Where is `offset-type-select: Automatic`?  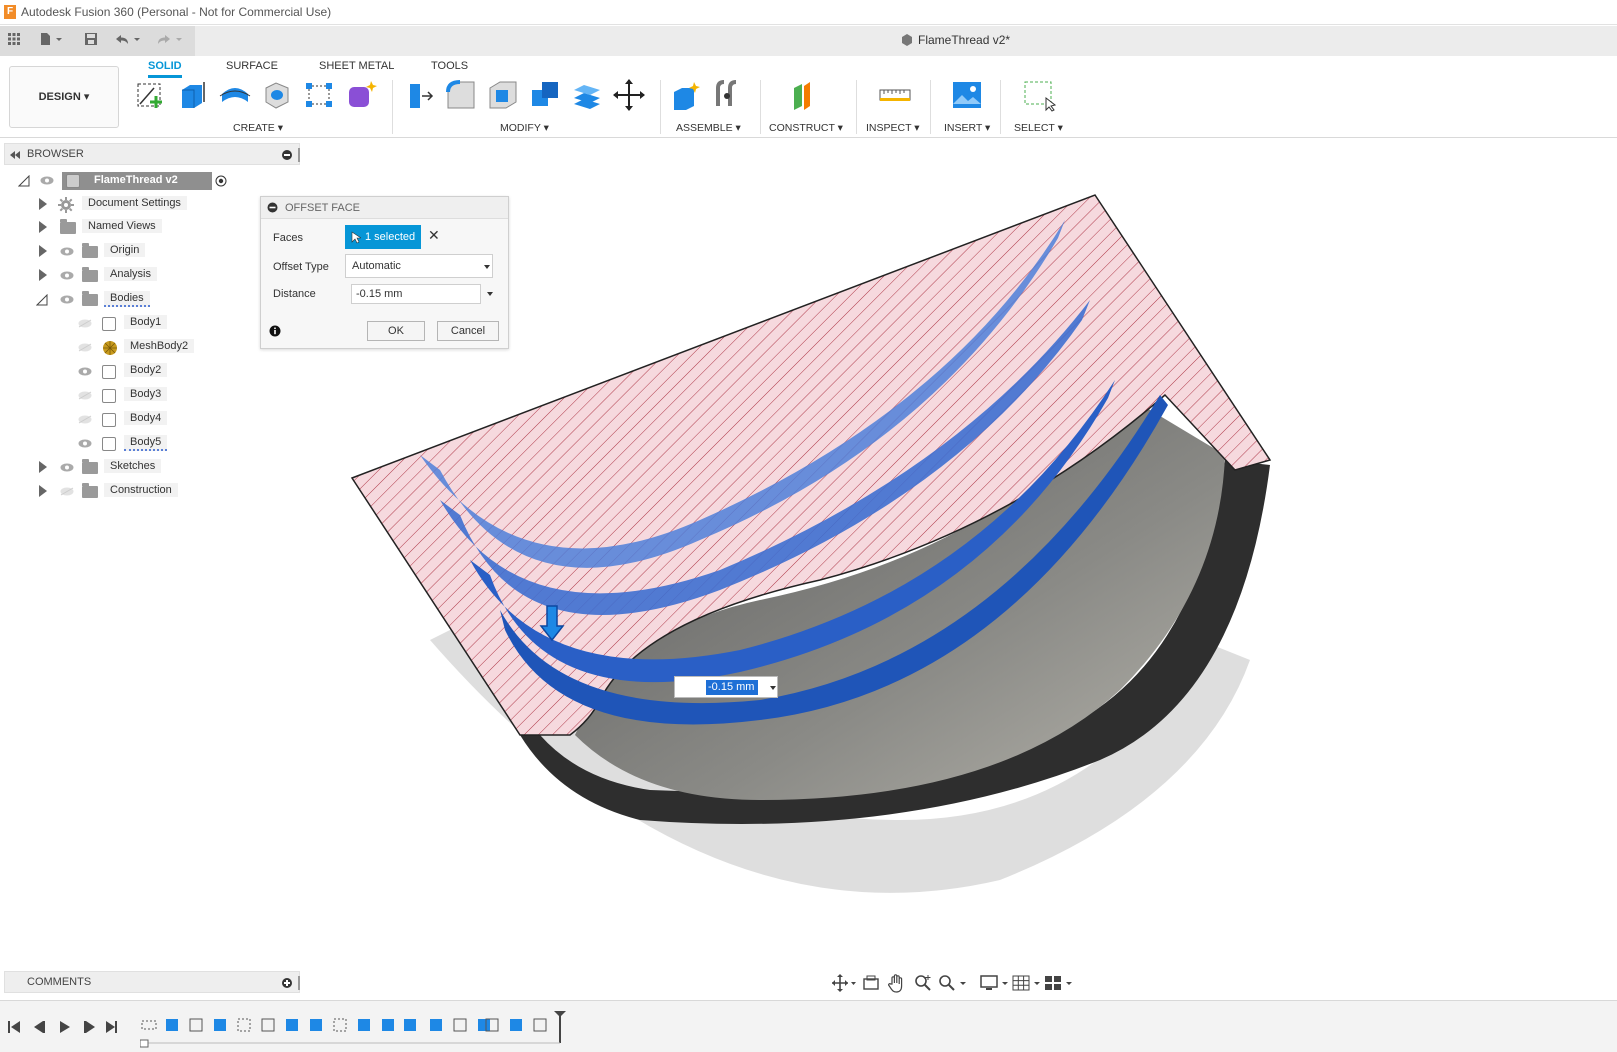
offset-type-select: Automatic is located at coordinates (419, 266).